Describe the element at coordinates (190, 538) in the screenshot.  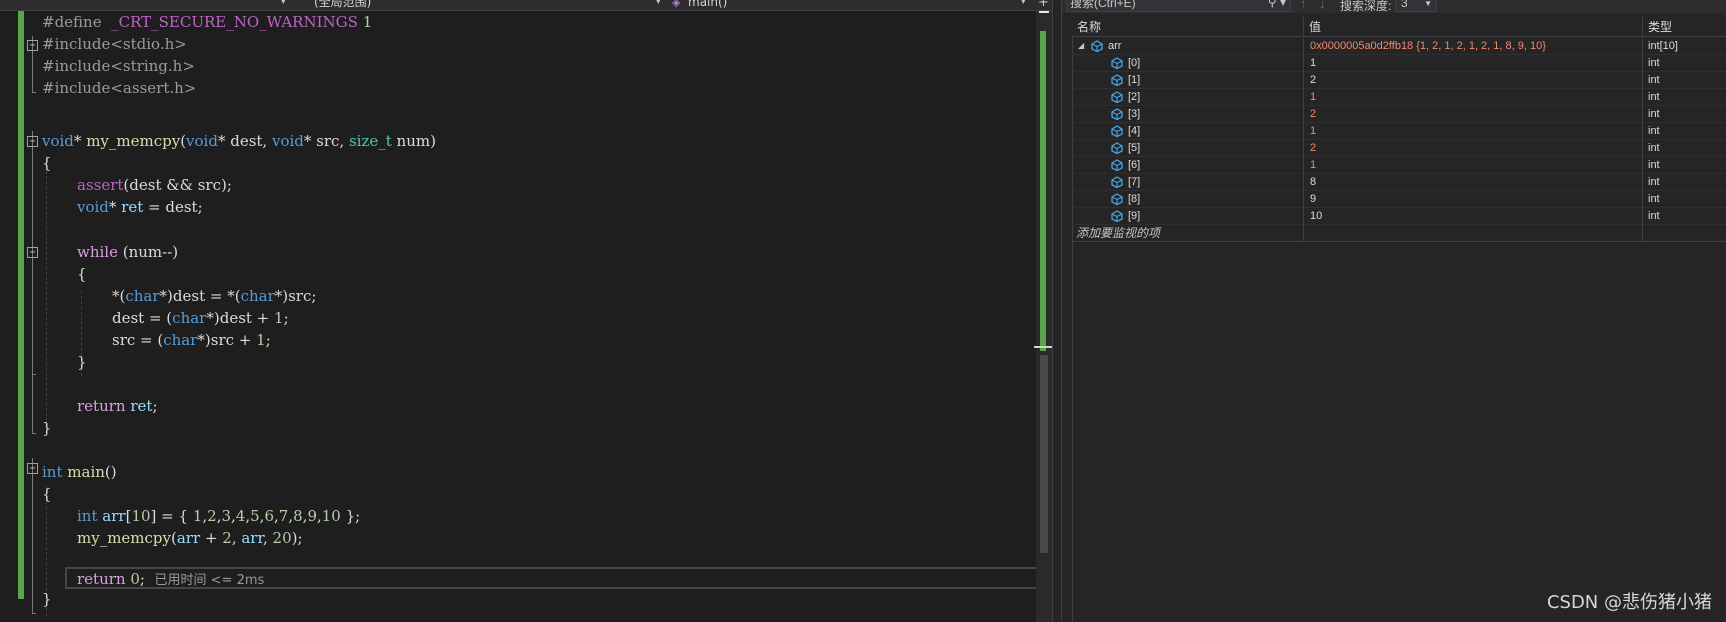
I see `code-line: my_memcpy(arr + 2, arr, 20);` at that location.